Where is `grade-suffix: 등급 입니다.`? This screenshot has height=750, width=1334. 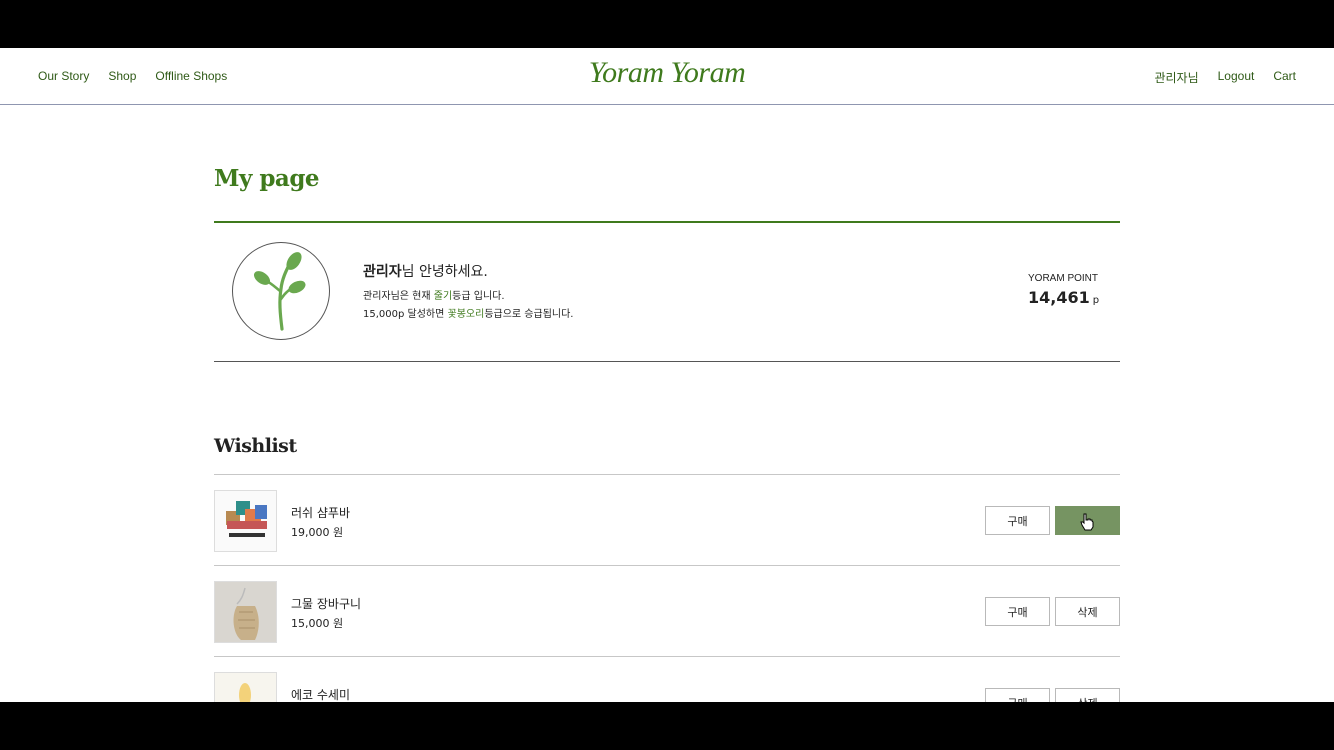 grade-suffix: 등급 입니다. is located at coordinates (478, 296).